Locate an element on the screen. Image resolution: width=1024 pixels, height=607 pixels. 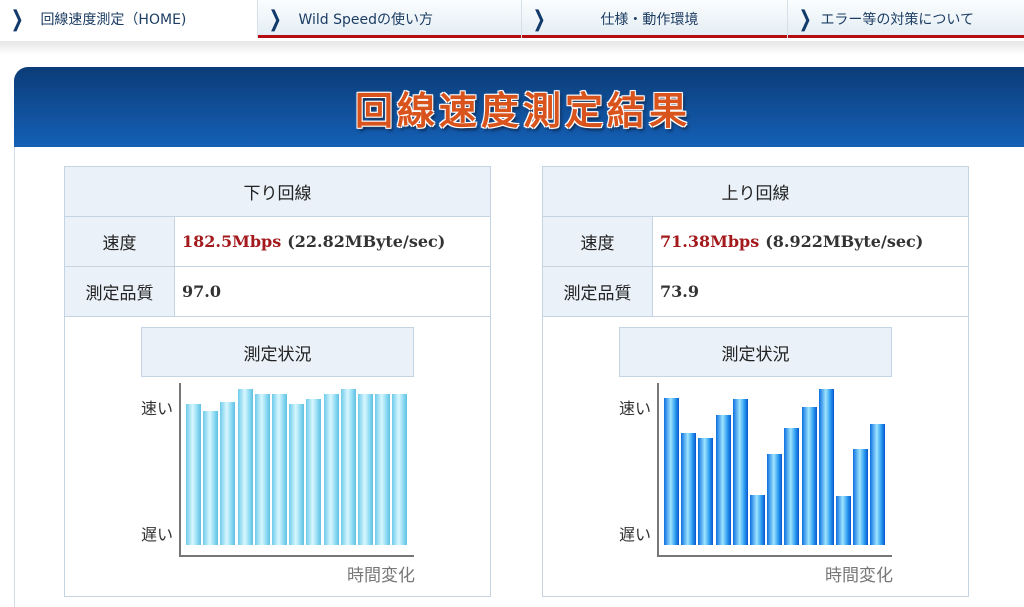
nav-troubleshooting: ❯ エラー等の対策について is located at coordinates (906, 19).